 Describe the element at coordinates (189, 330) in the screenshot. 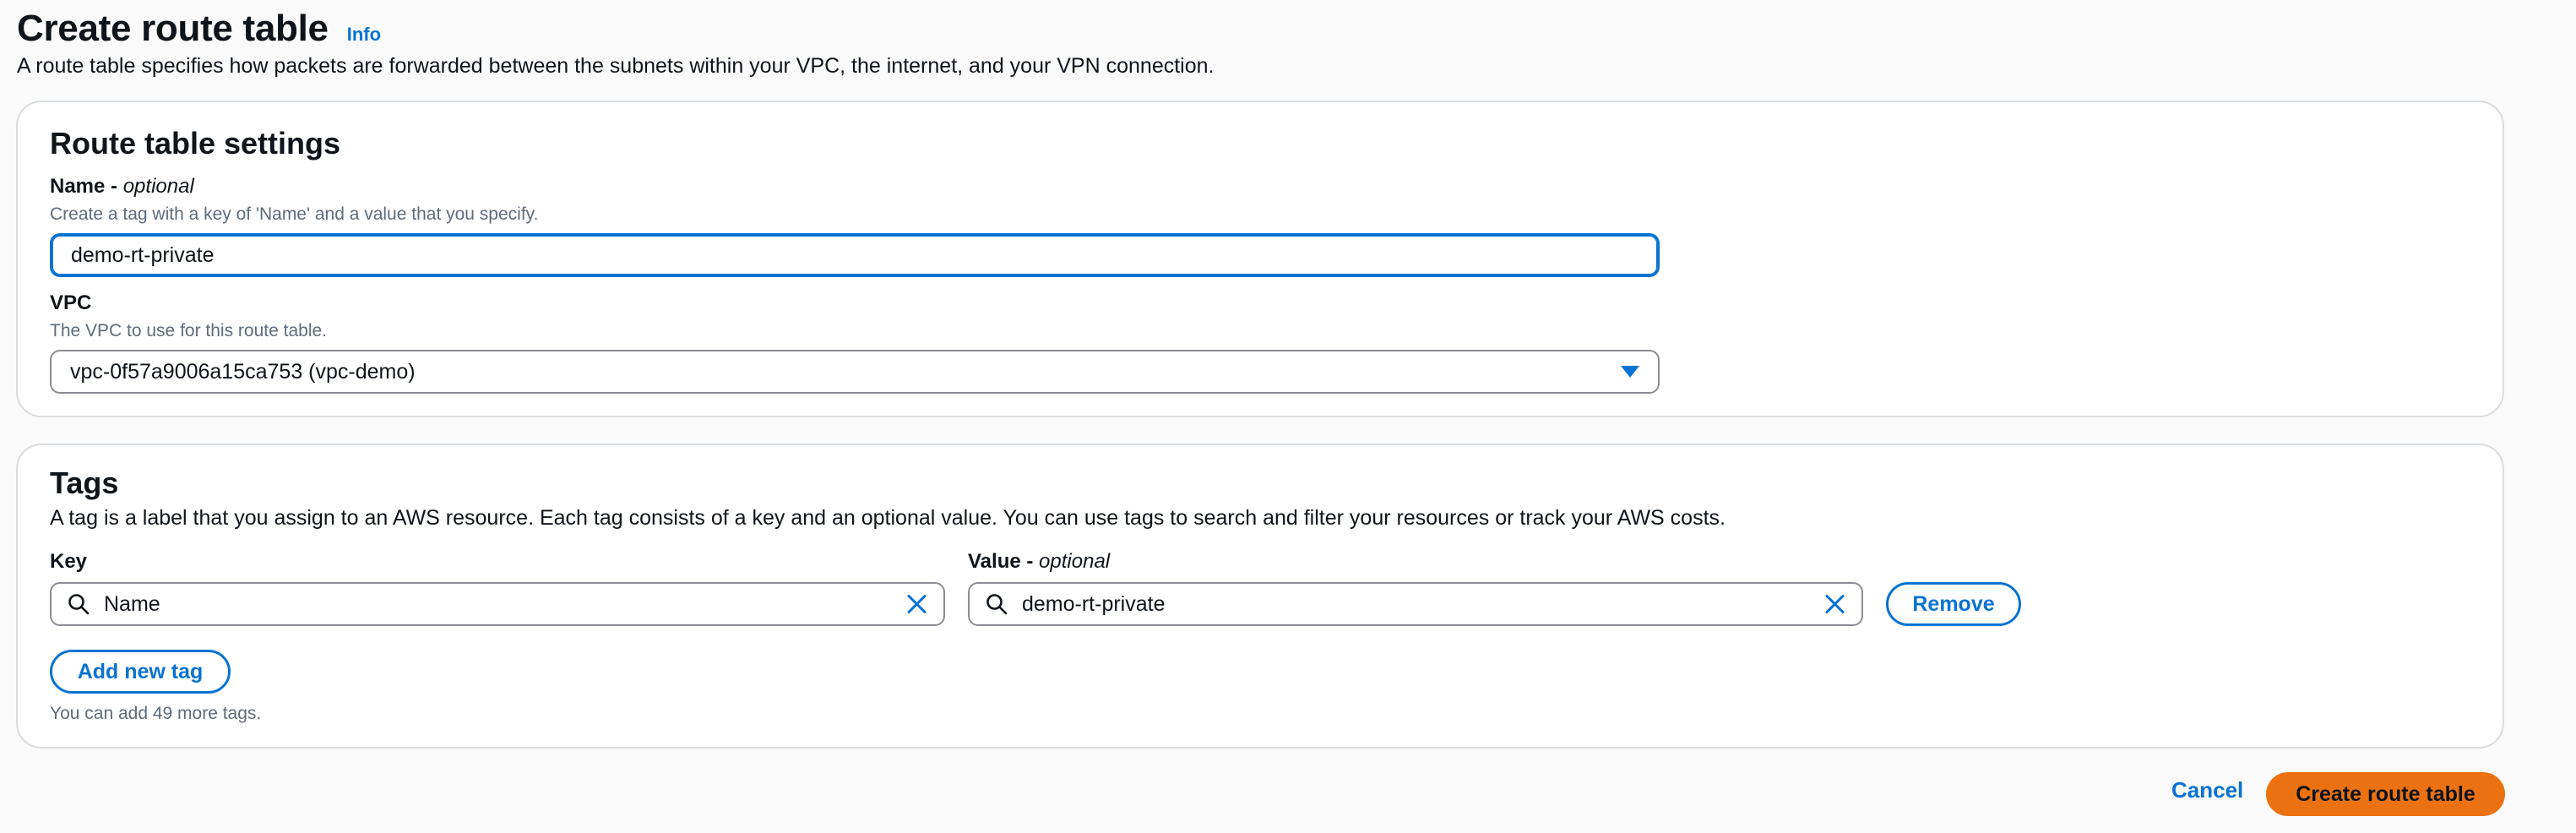

I see `vpc-hint: The VPC to use for this route table.` at that location.